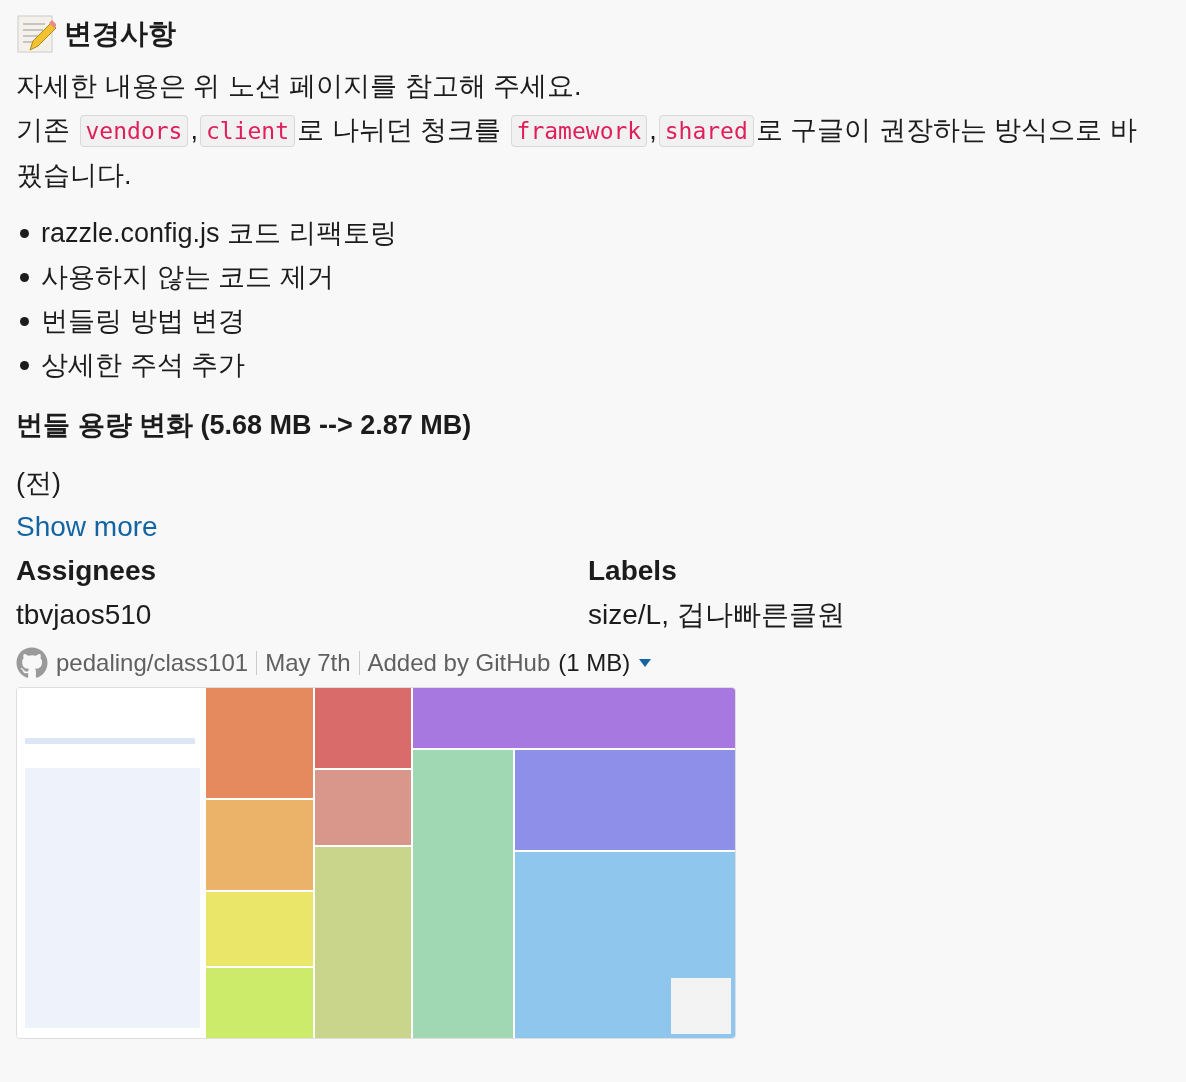 The height and width of the screenshot is (1082, 1186). Describe the element at coordinates (308, 663) in the screenshot. I see `date-text: May 7th` at that location.